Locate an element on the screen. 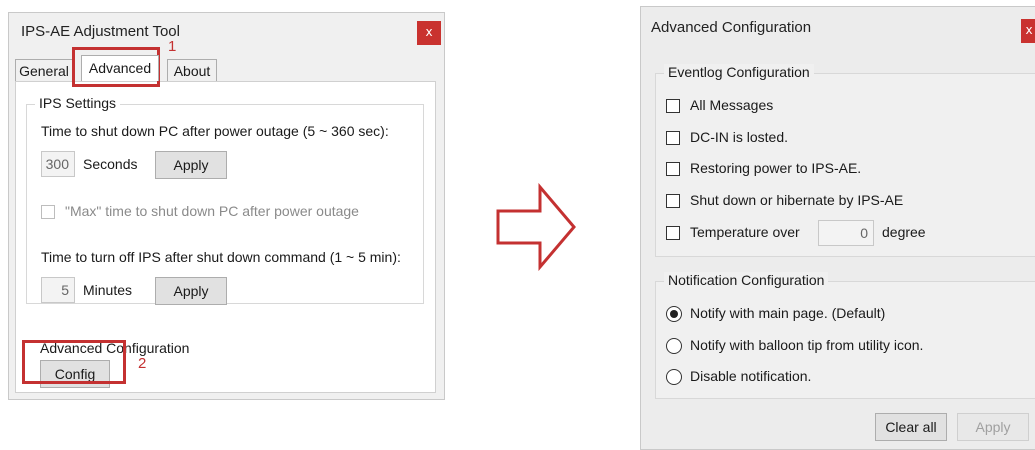  notify-main-page-label: Notify with main page. (Default) is located at coordinates (788, 313).